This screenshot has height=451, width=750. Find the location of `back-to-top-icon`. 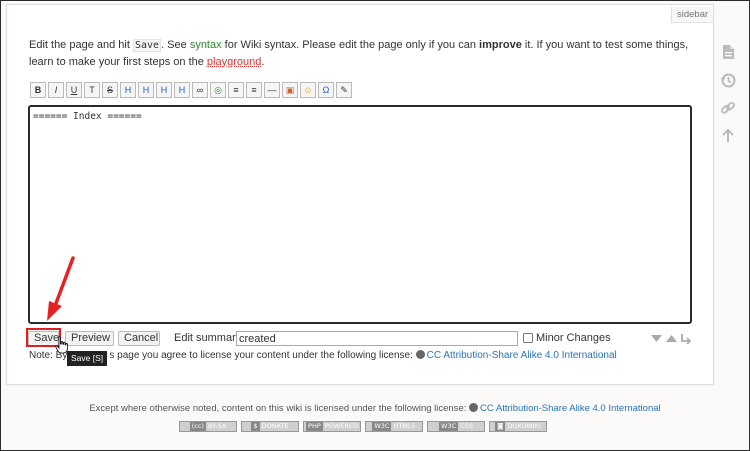

back-to-top-icon is located at coordinates (728, 135).